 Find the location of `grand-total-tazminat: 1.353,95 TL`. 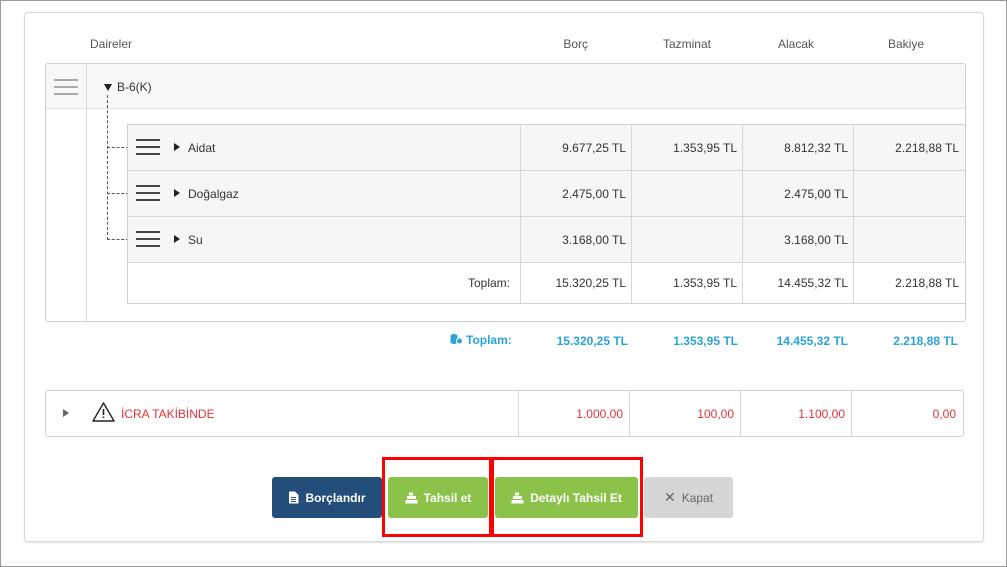

grand-total-tazminat: 1.353,95 TL is located at coordinates (705, 341).